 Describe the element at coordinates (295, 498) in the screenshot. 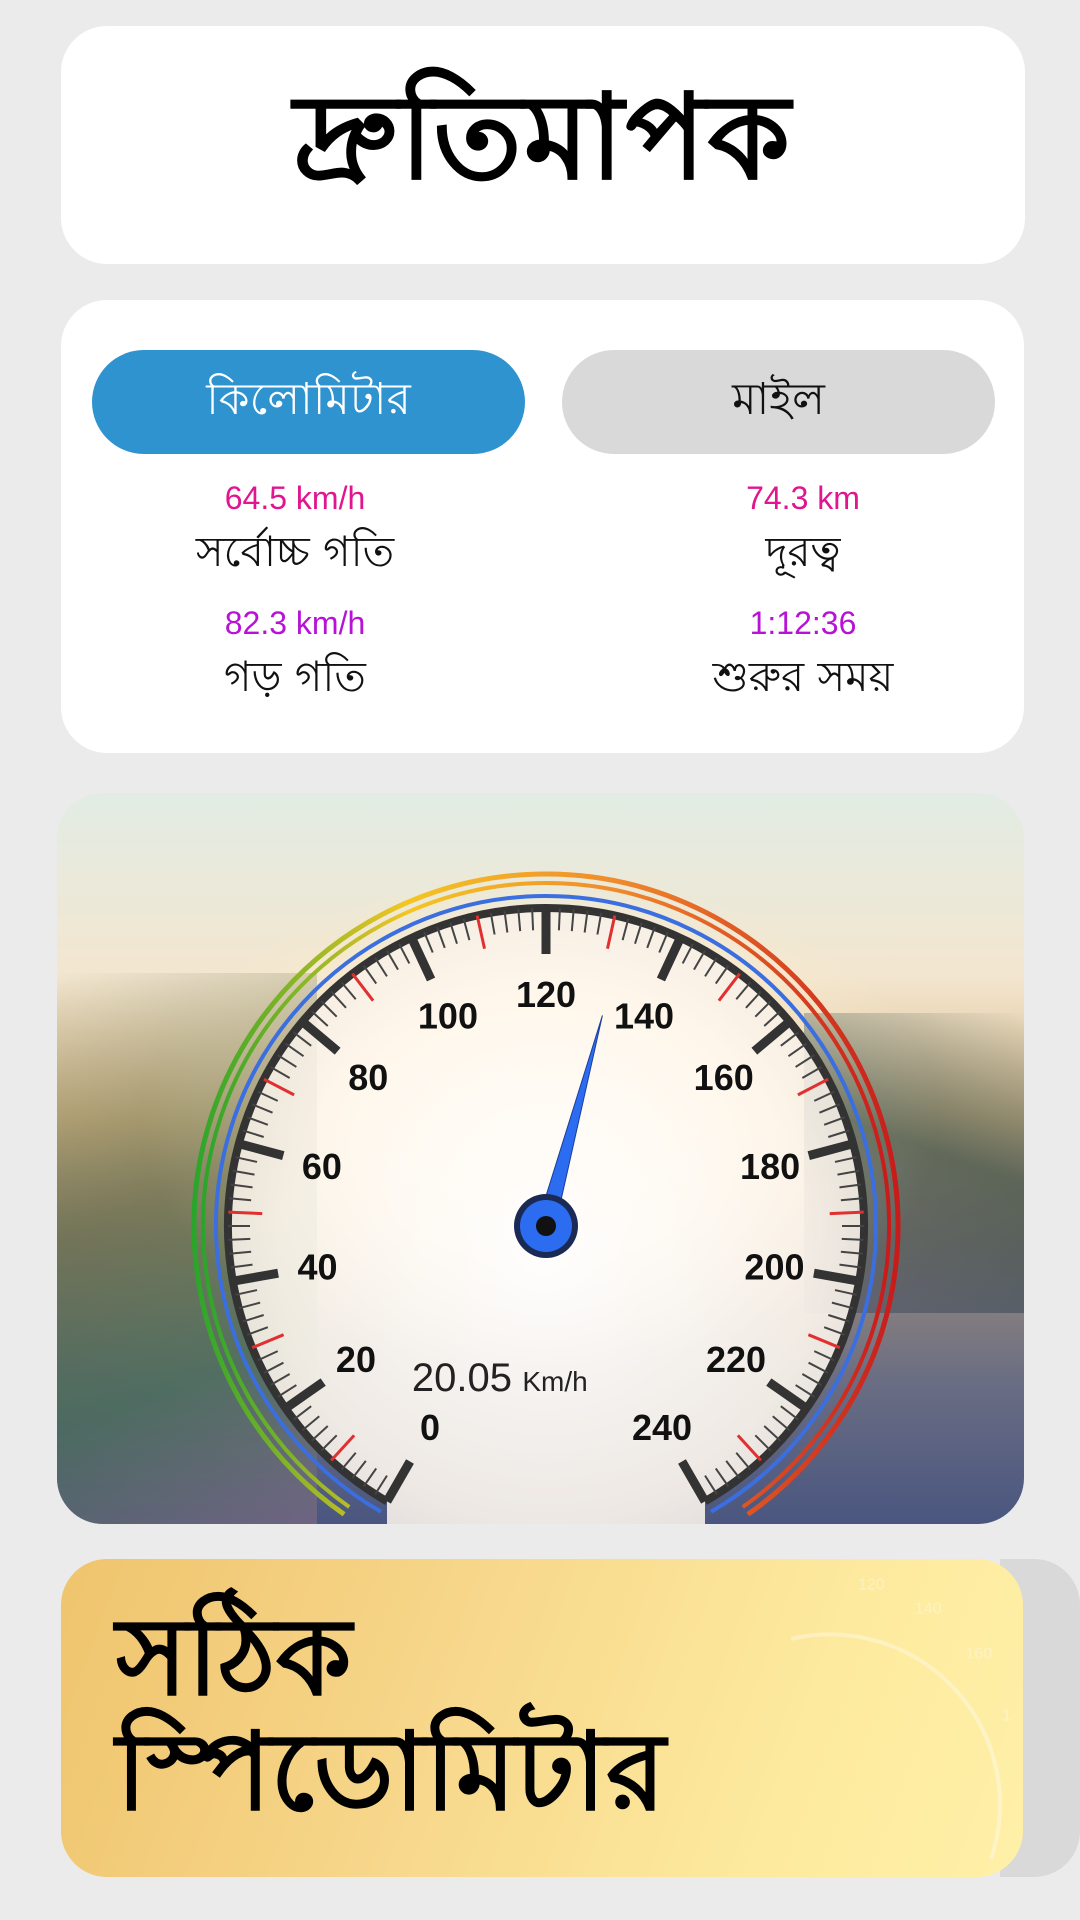

I see `max-speed-value: 64.5 km/h` at that location.